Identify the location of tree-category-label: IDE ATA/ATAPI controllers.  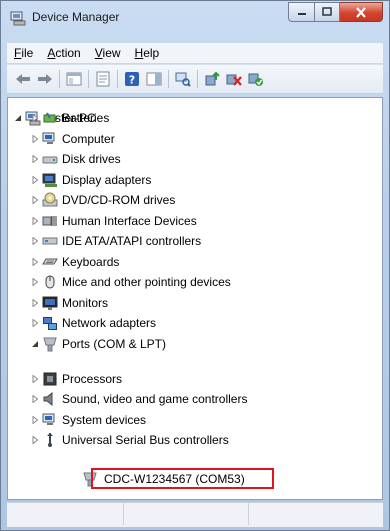
(132, 241).